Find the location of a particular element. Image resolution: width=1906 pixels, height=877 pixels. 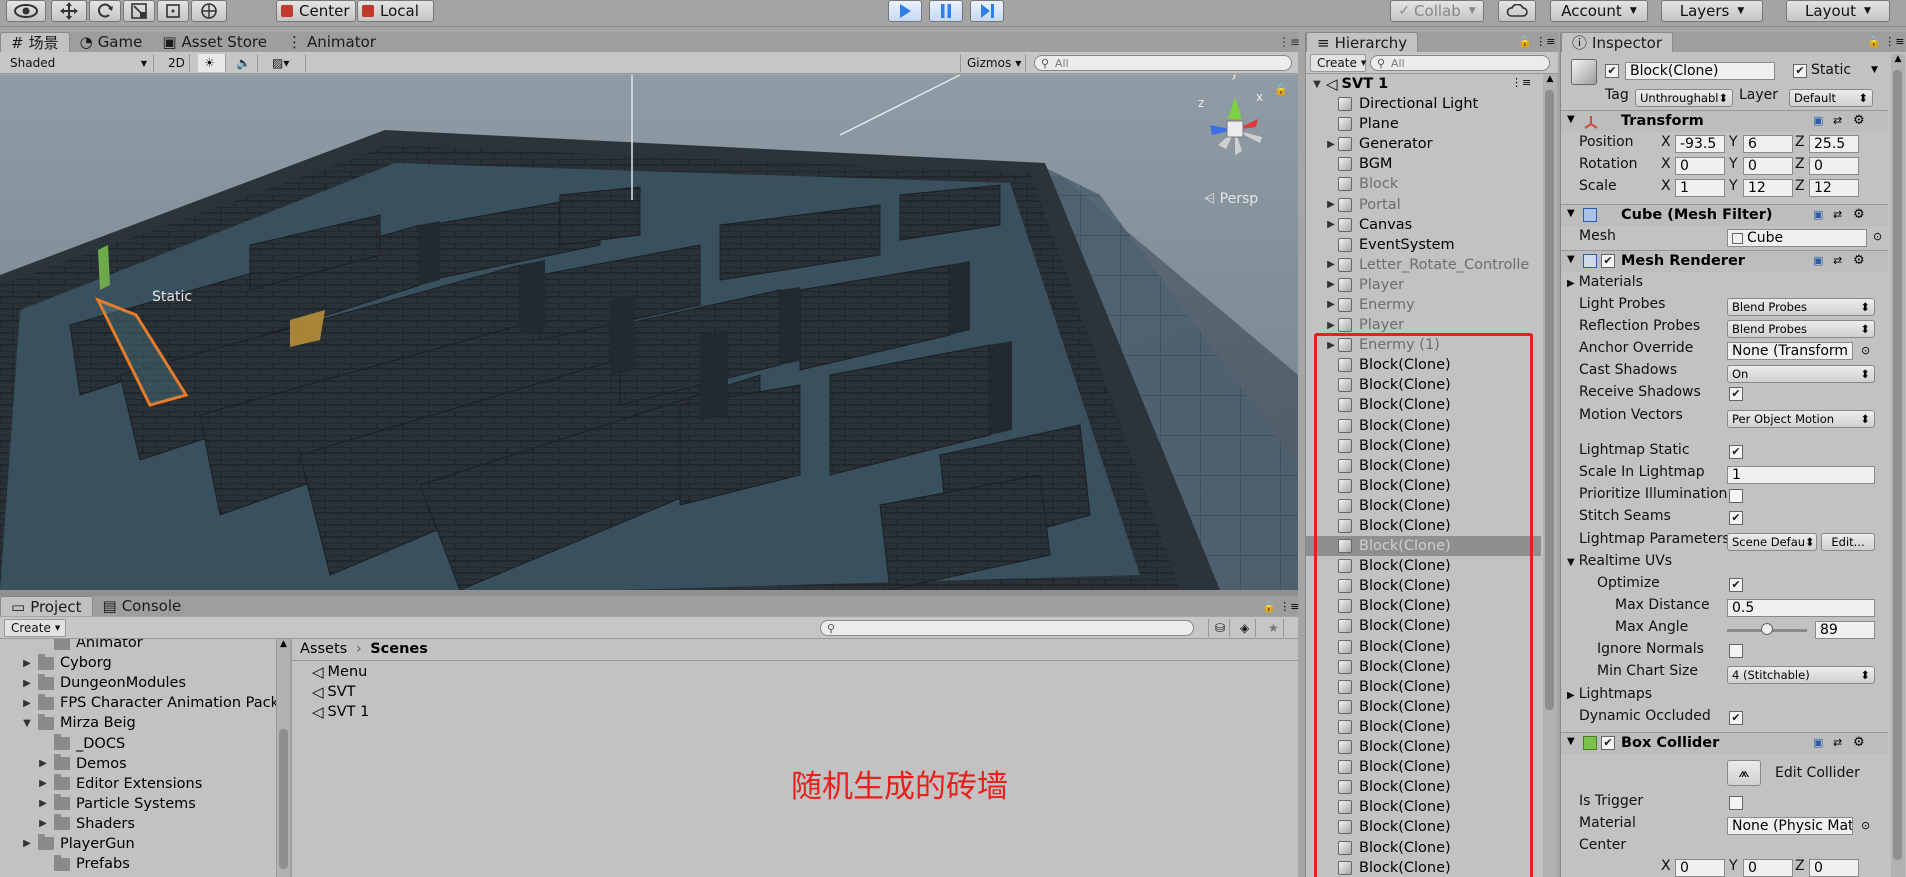

mesh-field: Cube is located at coordinates (1797, 238).